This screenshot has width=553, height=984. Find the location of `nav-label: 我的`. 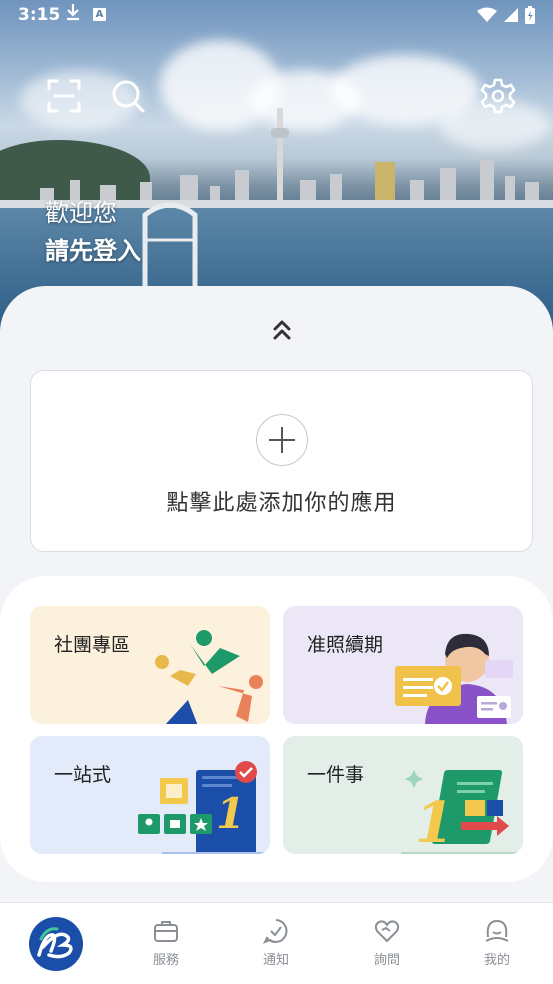

nav-label: 我的 is located at coordinates (496, 960).